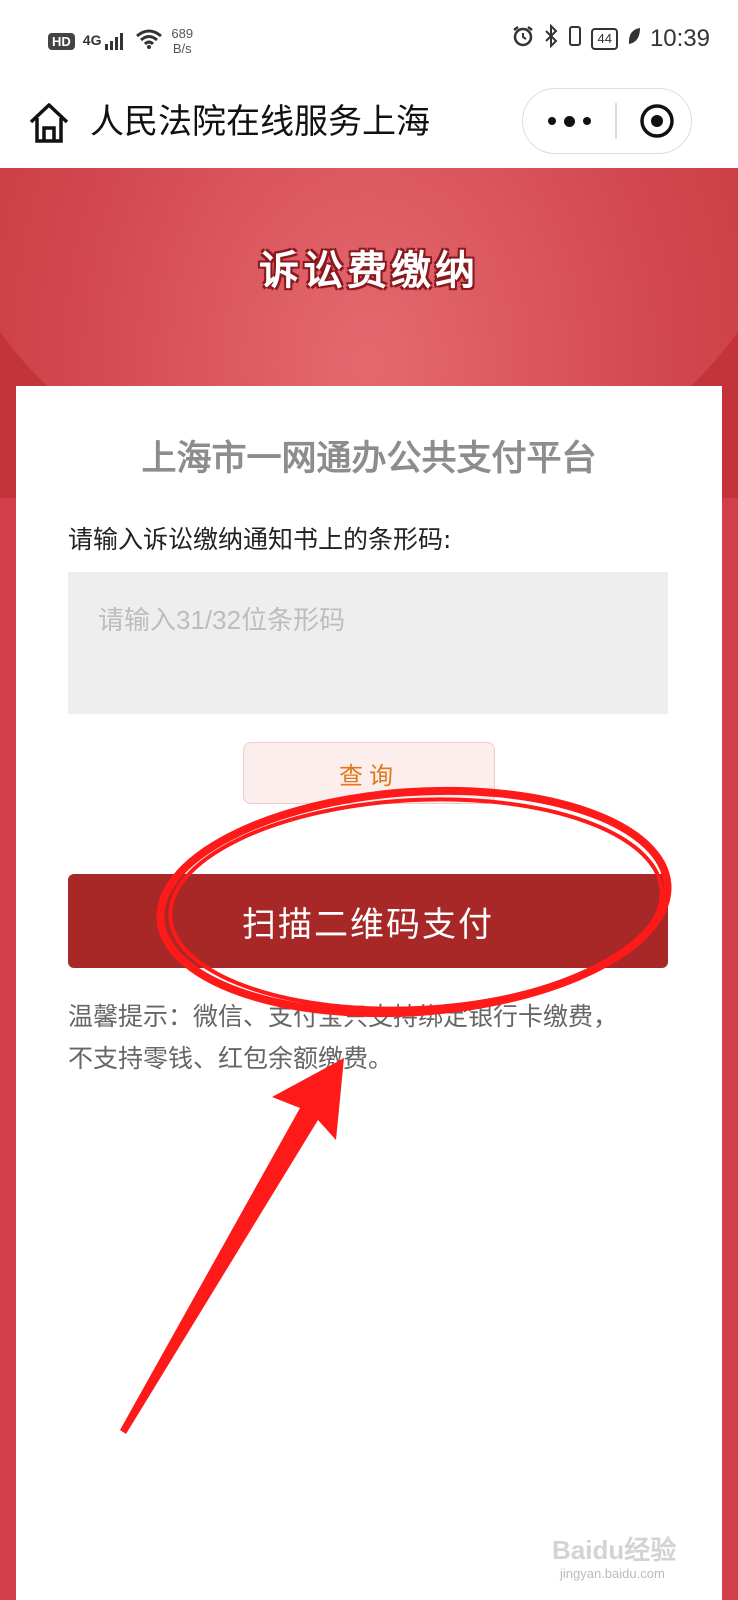 The height and width of the screenshot is (1600, 738). What do you see at coordinates (149, 41) in the screenshot?
I see `wifi-icon` at bounding box center [149, 41].